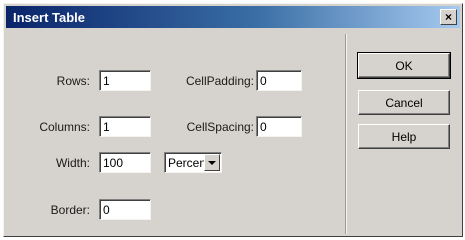 Image resolution: width=465 pixels, height=240 pixels. Describe the element at coordinates (279, 80) in the screenshot. I see `cell-padding-field` at that location.